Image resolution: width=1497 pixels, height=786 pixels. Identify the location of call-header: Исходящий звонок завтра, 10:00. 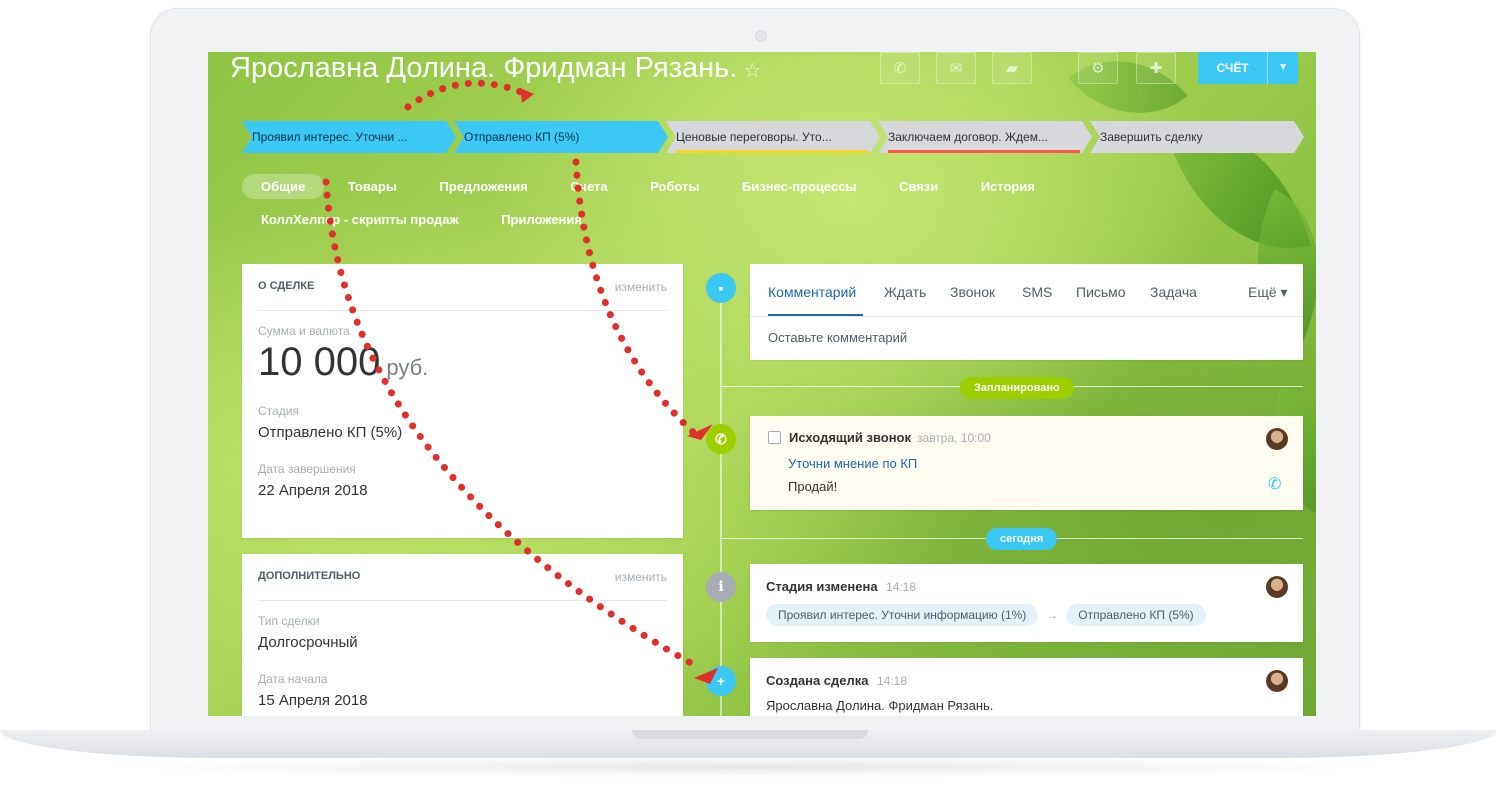
(879, 437).